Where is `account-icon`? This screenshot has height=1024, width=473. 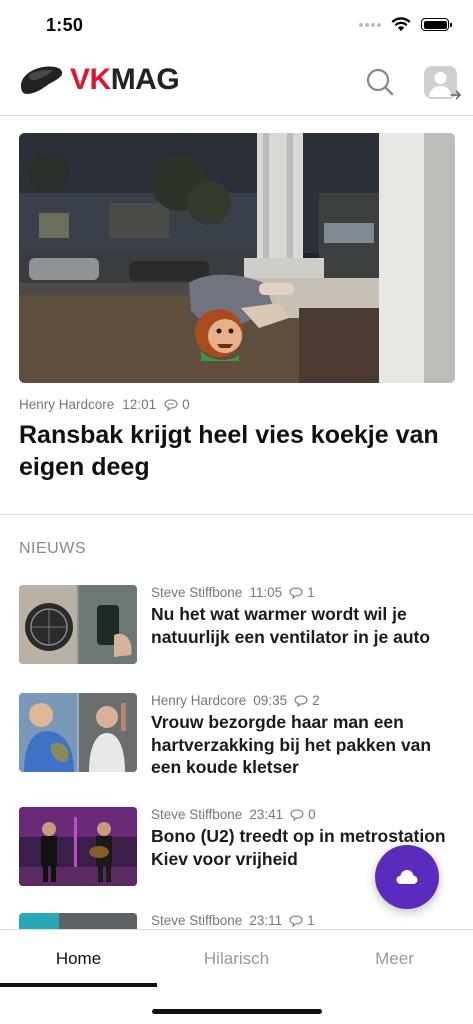
account-icon is located at coordinates (442, 83).